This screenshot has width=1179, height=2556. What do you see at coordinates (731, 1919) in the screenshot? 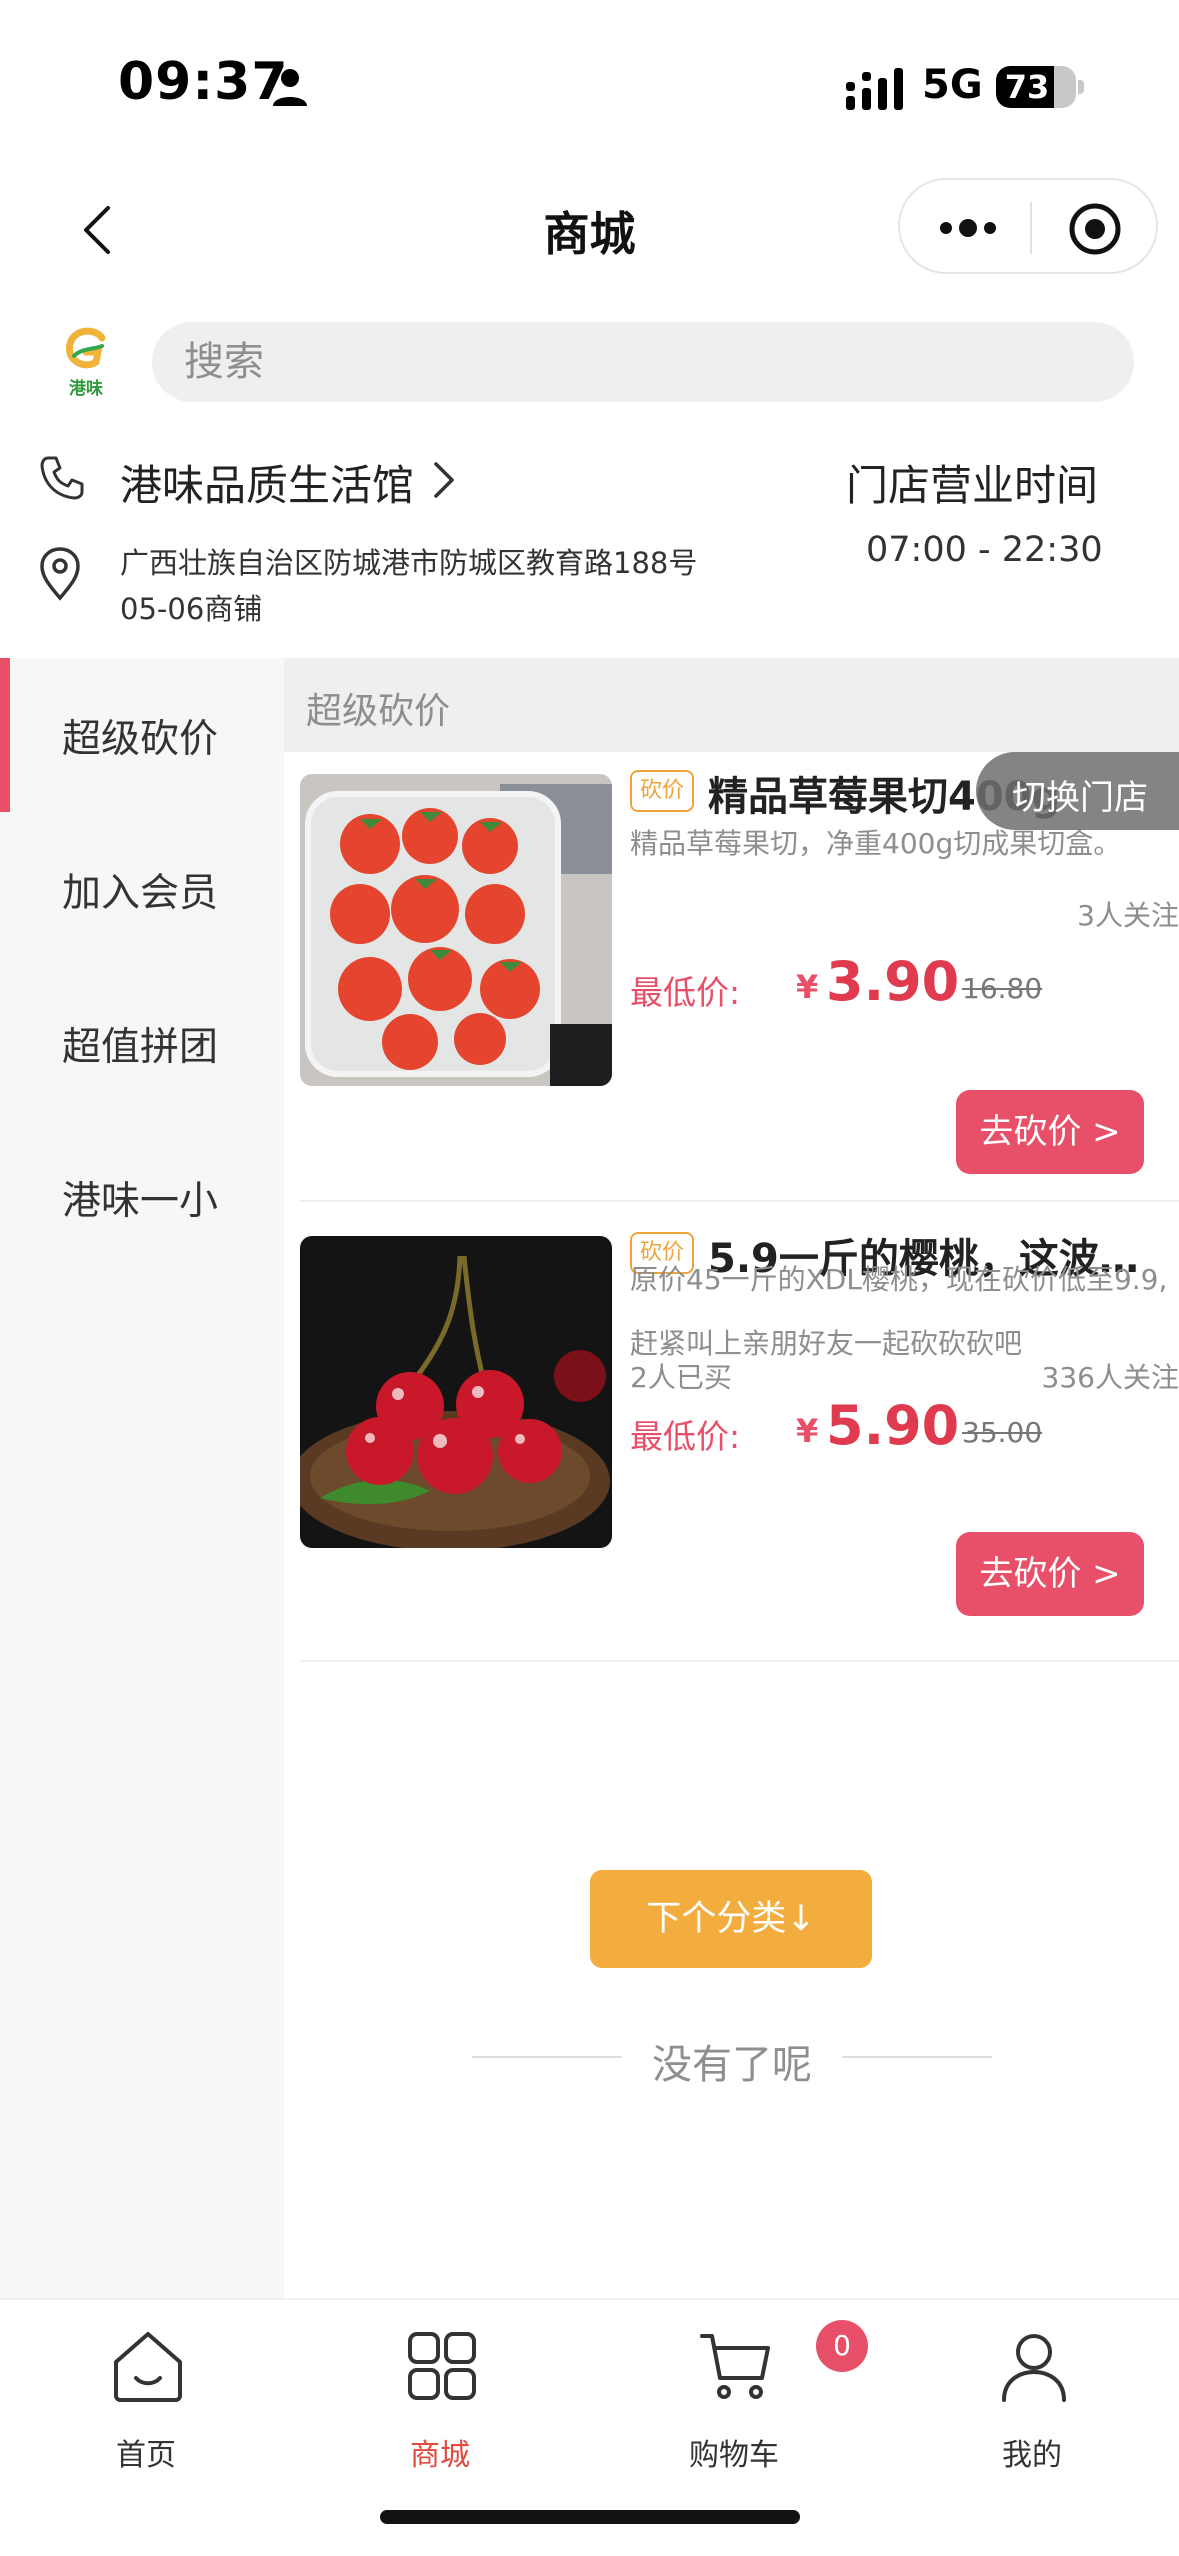
I see `next-category-button: 下个分类↓` at bounding box center [731, 1919].